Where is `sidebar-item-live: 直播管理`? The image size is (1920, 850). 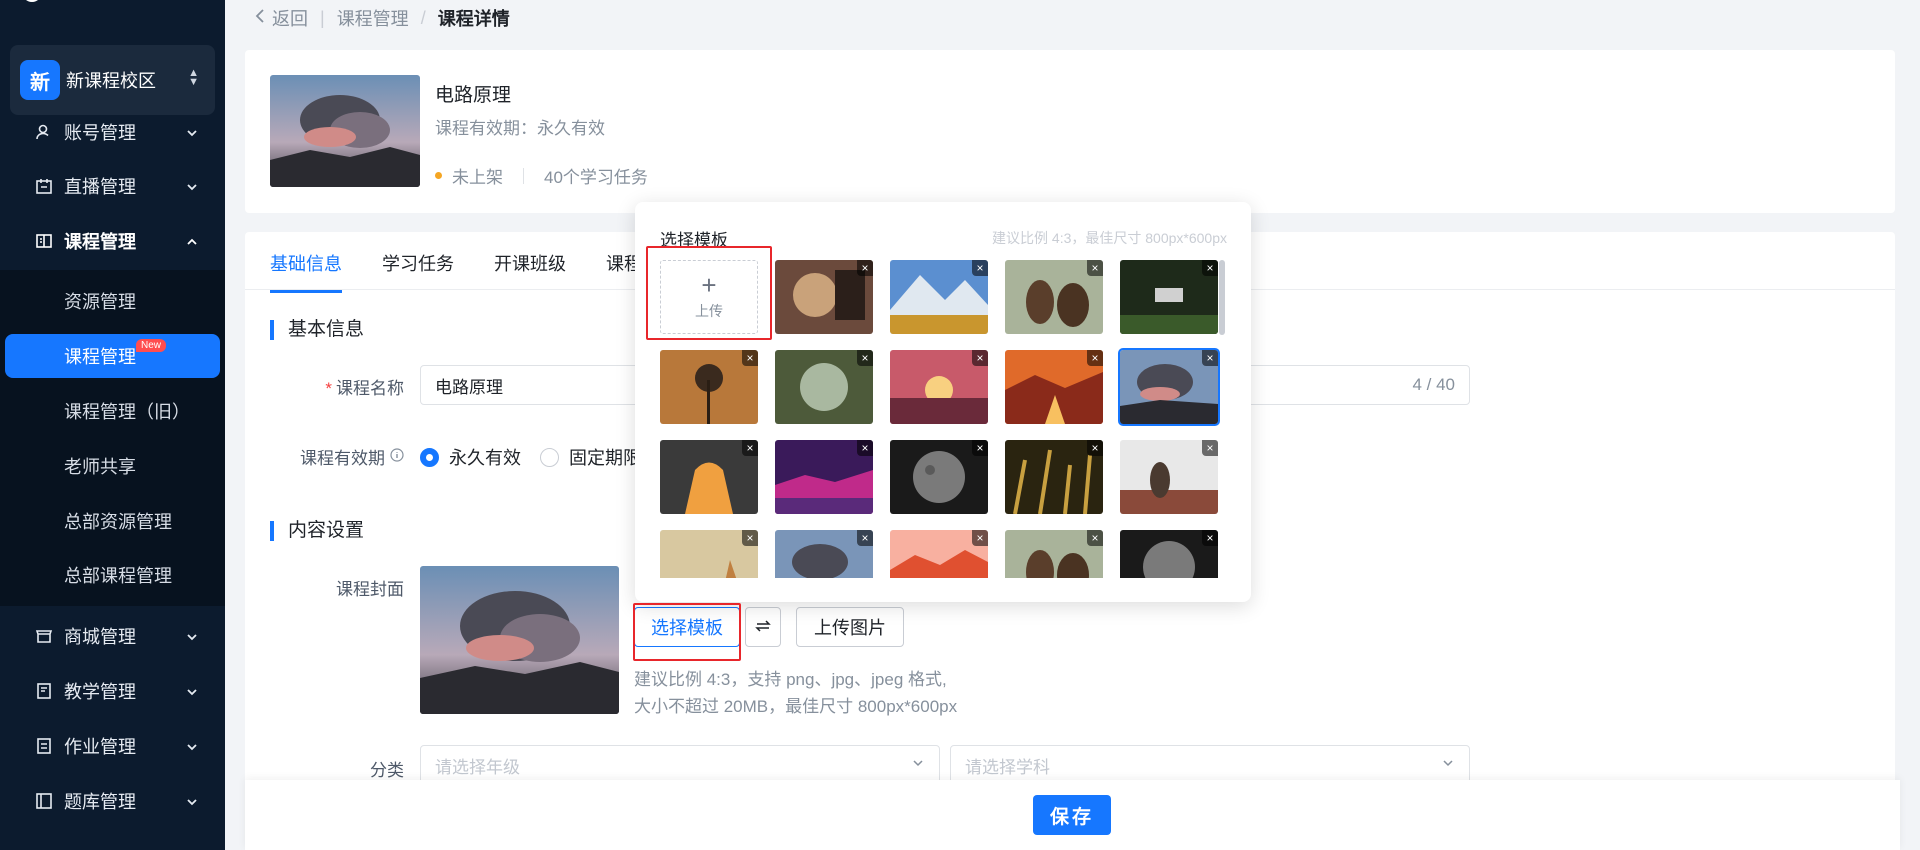
sidebar-item-live: 直播管理 is located at coordinates (112, 186).